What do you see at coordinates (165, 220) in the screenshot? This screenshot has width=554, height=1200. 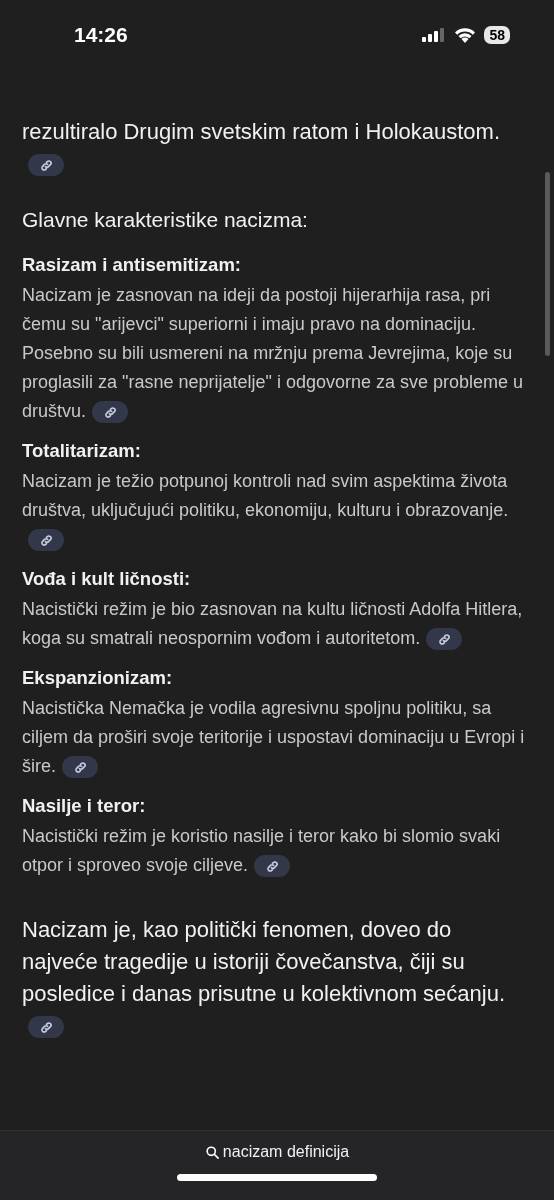 I see `section-heading: Glavne karakteristike nacizma:` at bounding box center [165, 220].